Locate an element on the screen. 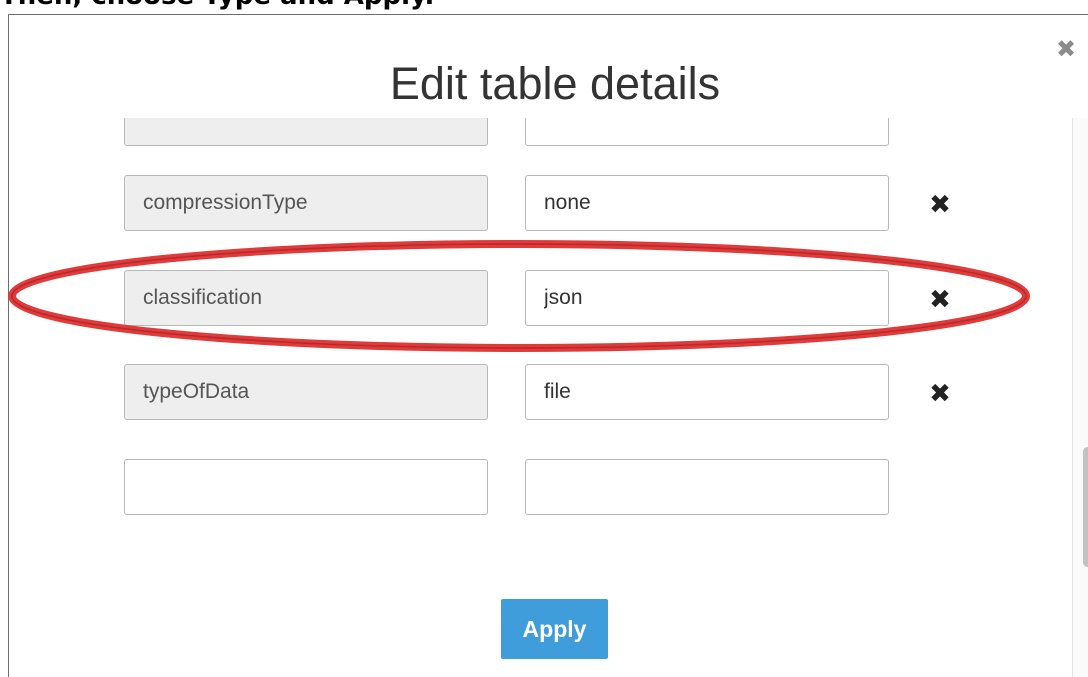 This screenshot has width=1088, height=677. caption-fragment: Then, choose Type and Apply. is located at coordinates (544, 7).